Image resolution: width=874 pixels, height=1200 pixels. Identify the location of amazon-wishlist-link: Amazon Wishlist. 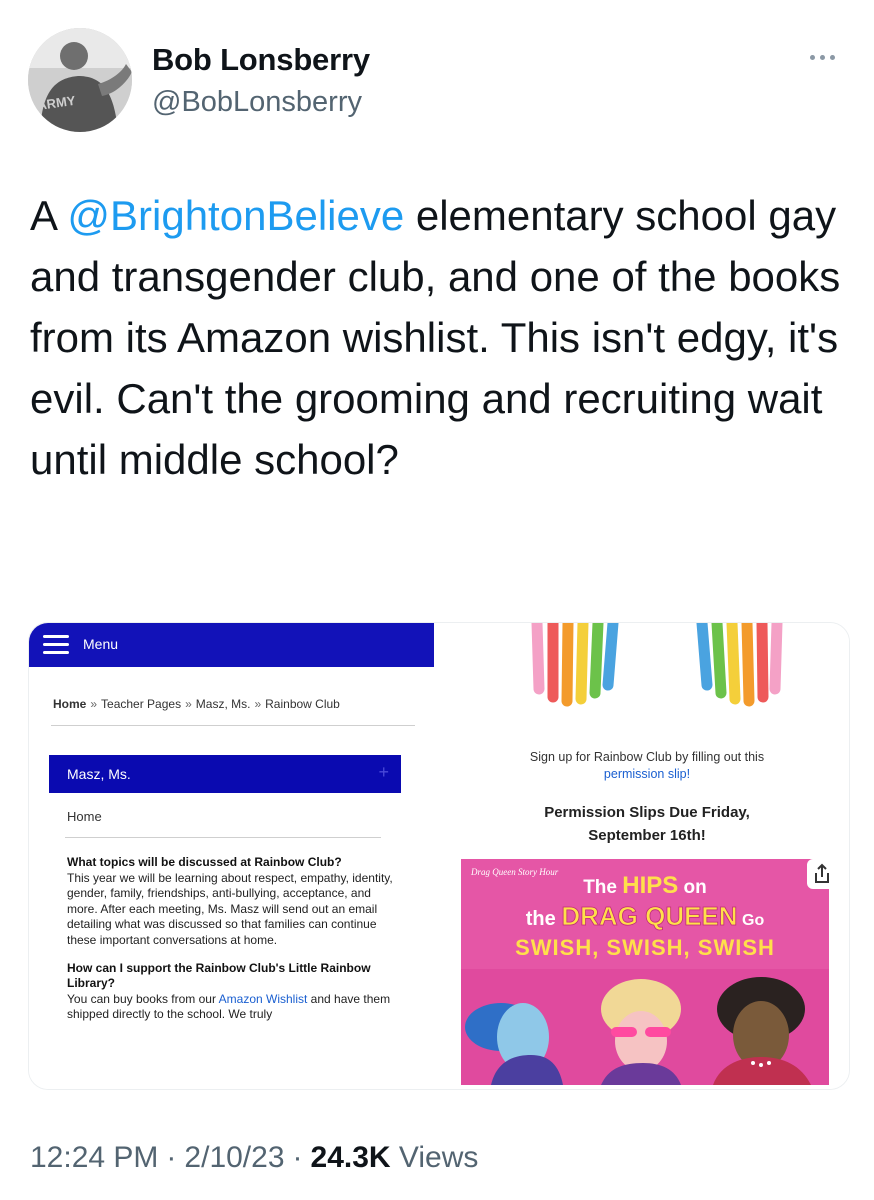
(263, 998).